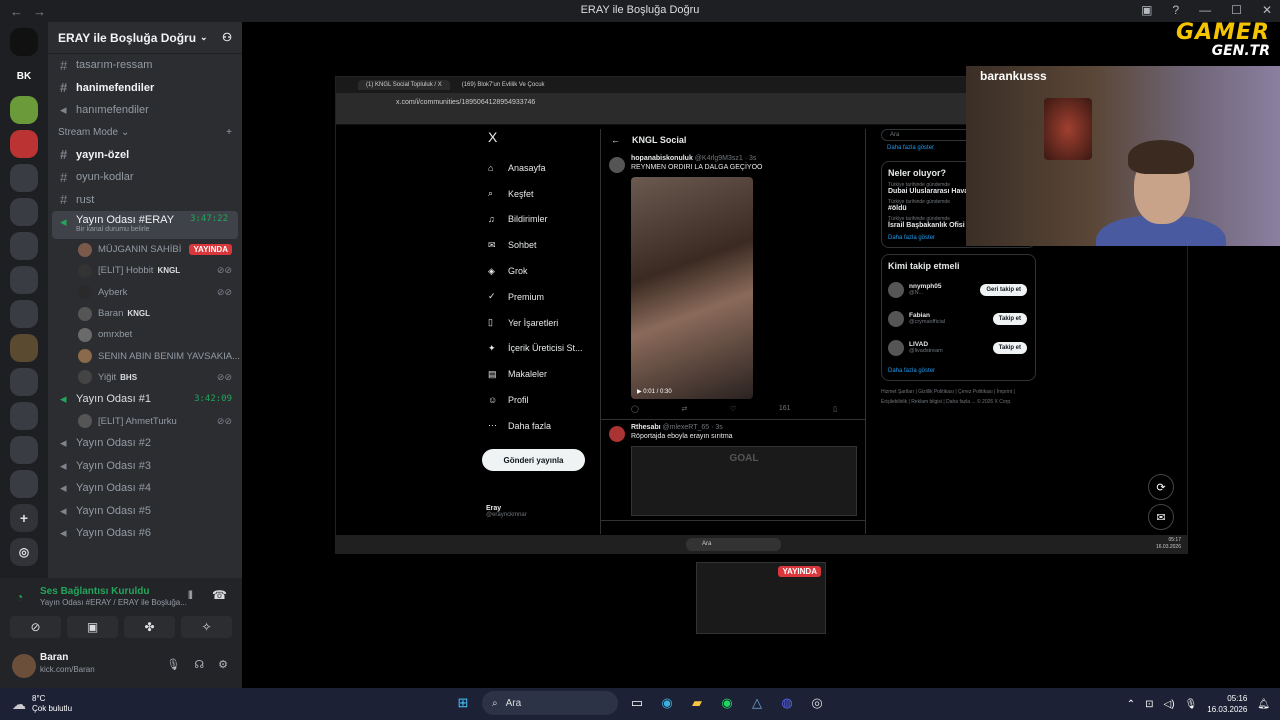  I want to click on voice-user: omrxbet, so click(145, 334).